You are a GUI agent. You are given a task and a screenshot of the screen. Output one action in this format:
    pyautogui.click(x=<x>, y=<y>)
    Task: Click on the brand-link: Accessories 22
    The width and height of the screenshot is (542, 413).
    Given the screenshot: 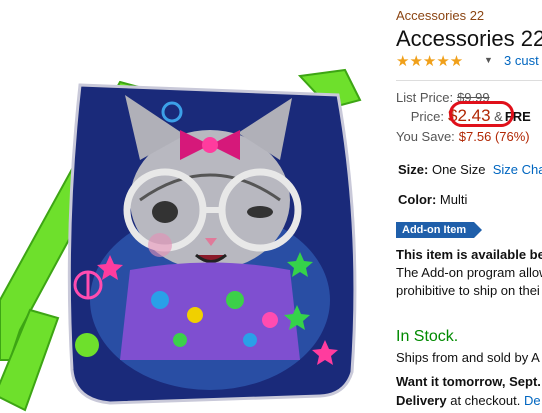 What is the action you would take?
    pyautogui.click(x=440, y=15)
    